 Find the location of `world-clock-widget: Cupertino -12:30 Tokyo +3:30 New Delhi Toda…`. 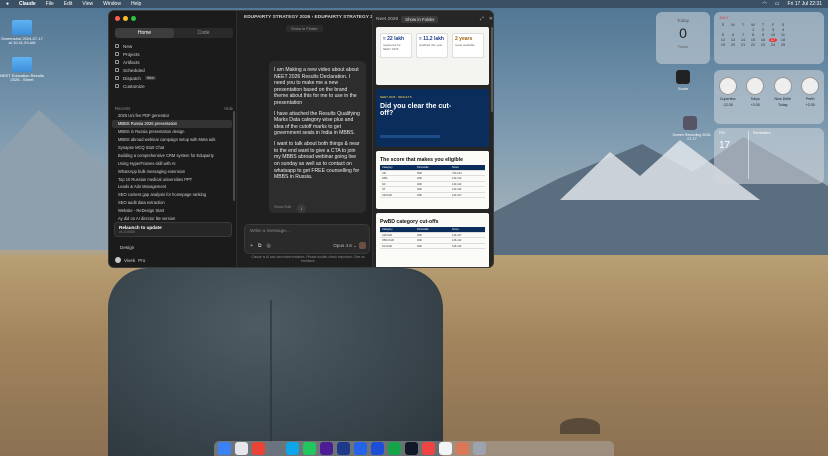

world-clock-widget: Cupertino -12:30 Tokyo +3:30 New Delhi Toda… is located at coordinates (769, 97).